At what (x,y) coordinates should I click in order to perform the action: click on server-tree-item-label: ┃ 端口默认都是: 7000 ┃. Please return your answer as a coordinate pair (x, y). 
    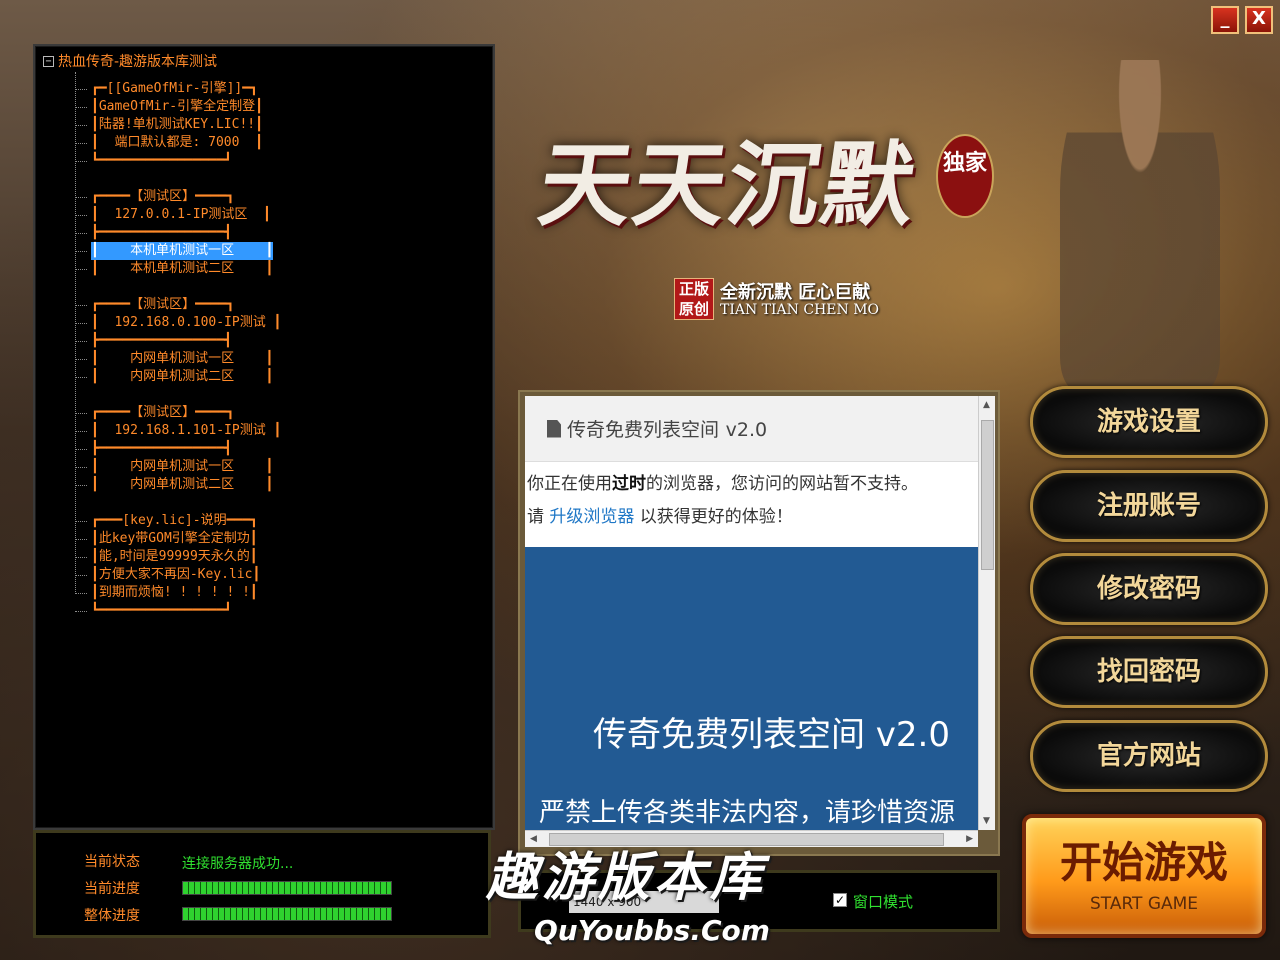
    Looking at the image, I should click on (177, 142).